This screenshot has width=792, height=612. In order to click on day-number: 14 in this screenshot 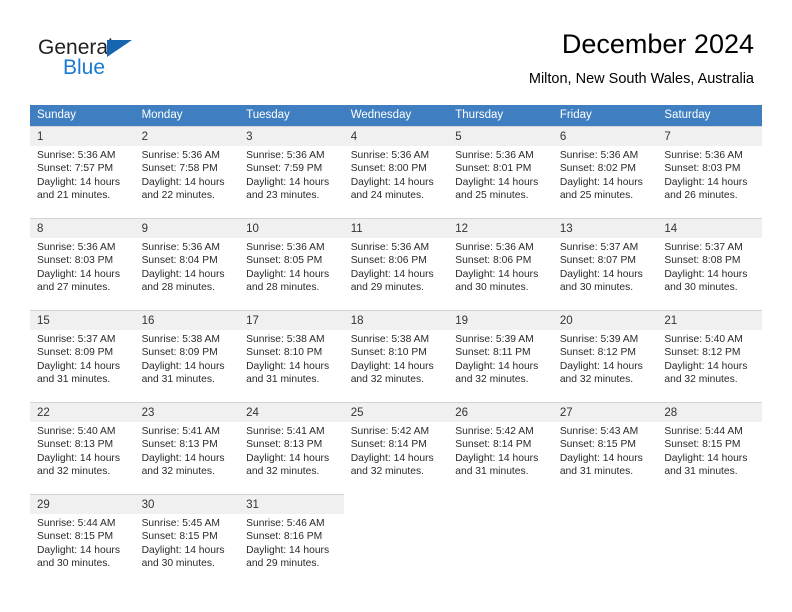, I will do `click(709, 228)`.